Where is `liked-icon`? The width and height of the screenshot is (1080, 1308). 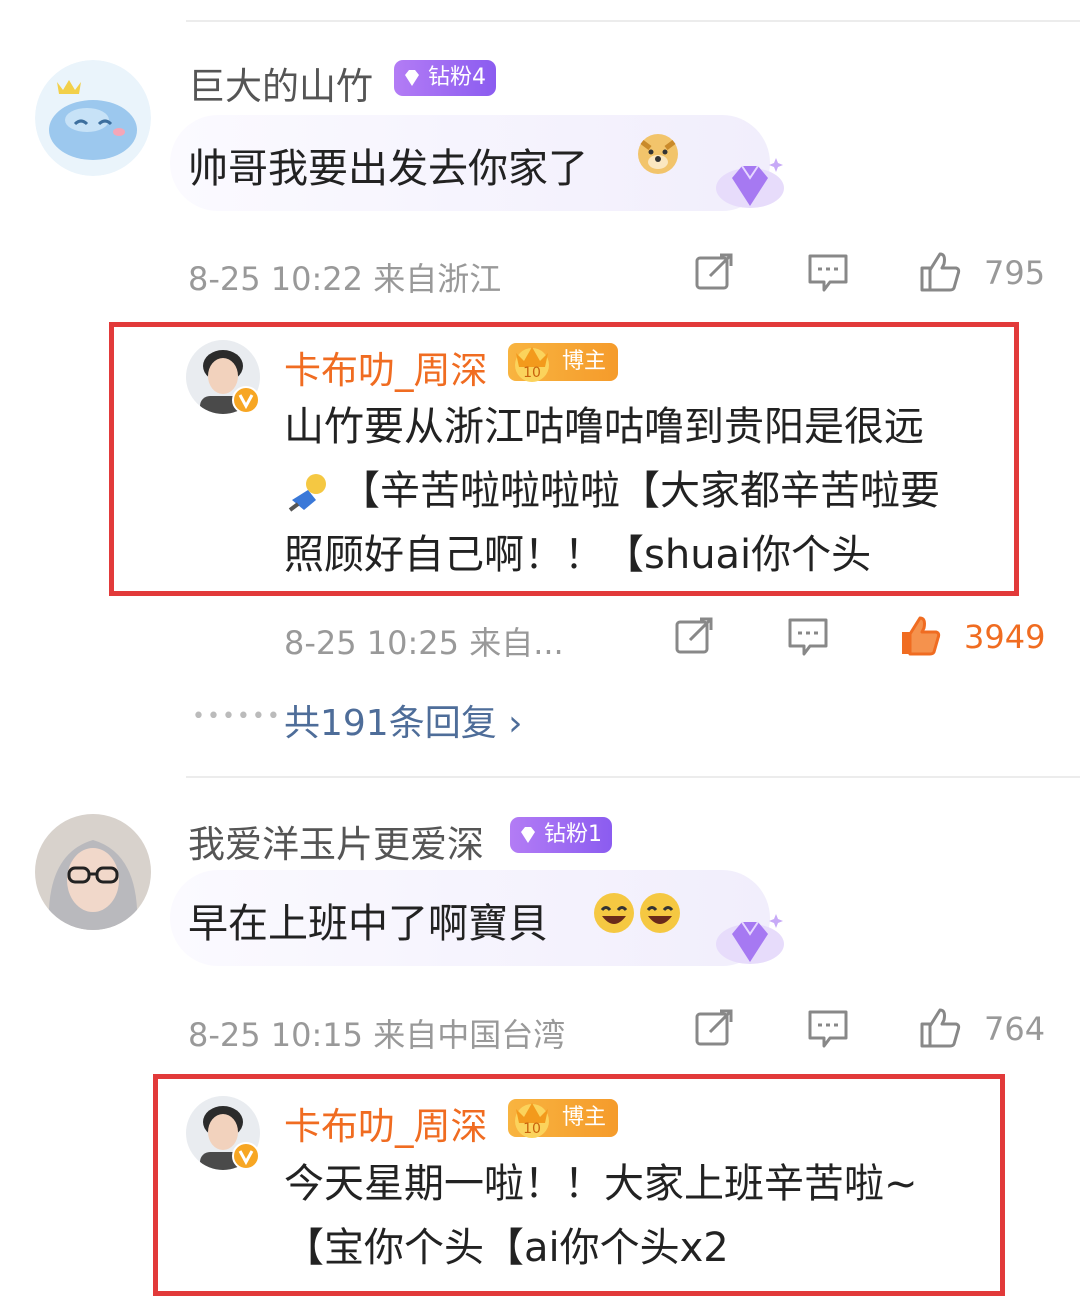 liked-icon is located at coordinates (920, 634).